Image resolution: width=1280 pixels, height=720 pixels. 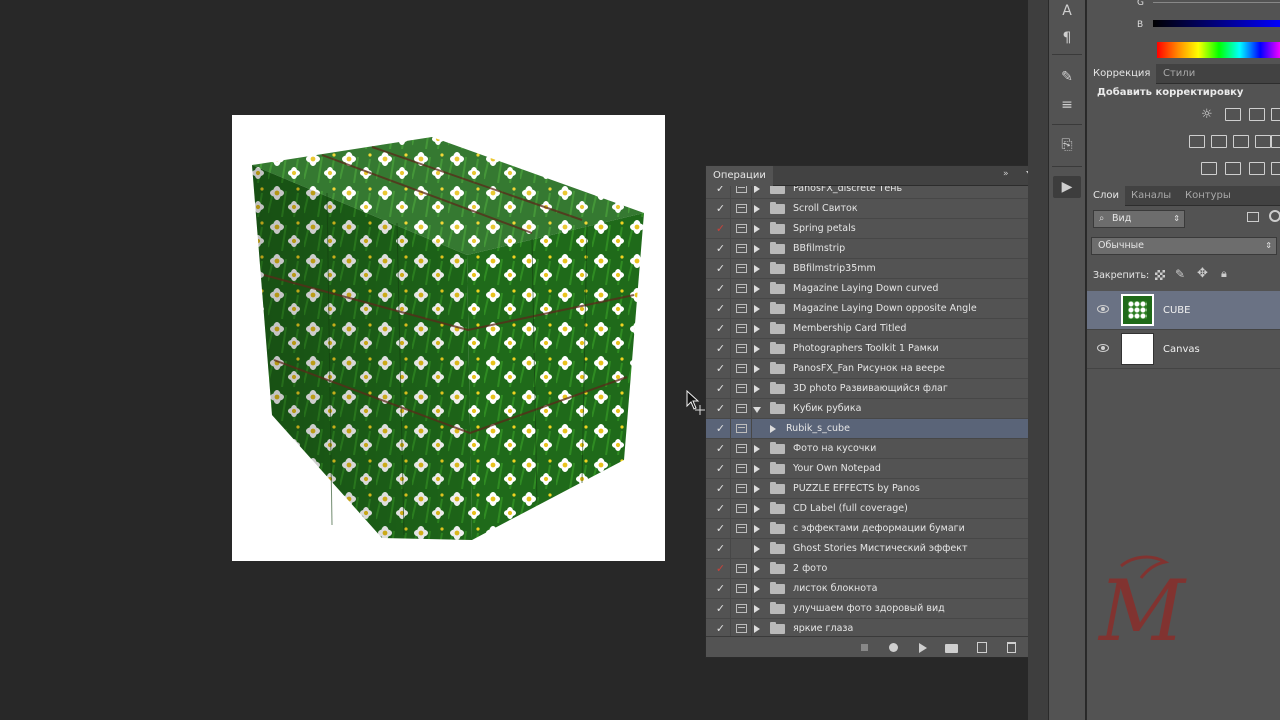 What do you see at coordinates (867, 289) in the screenshot?
I see `action-set-row: ✓ Magazine Laying Down curved` at bounding box center [867, 289].